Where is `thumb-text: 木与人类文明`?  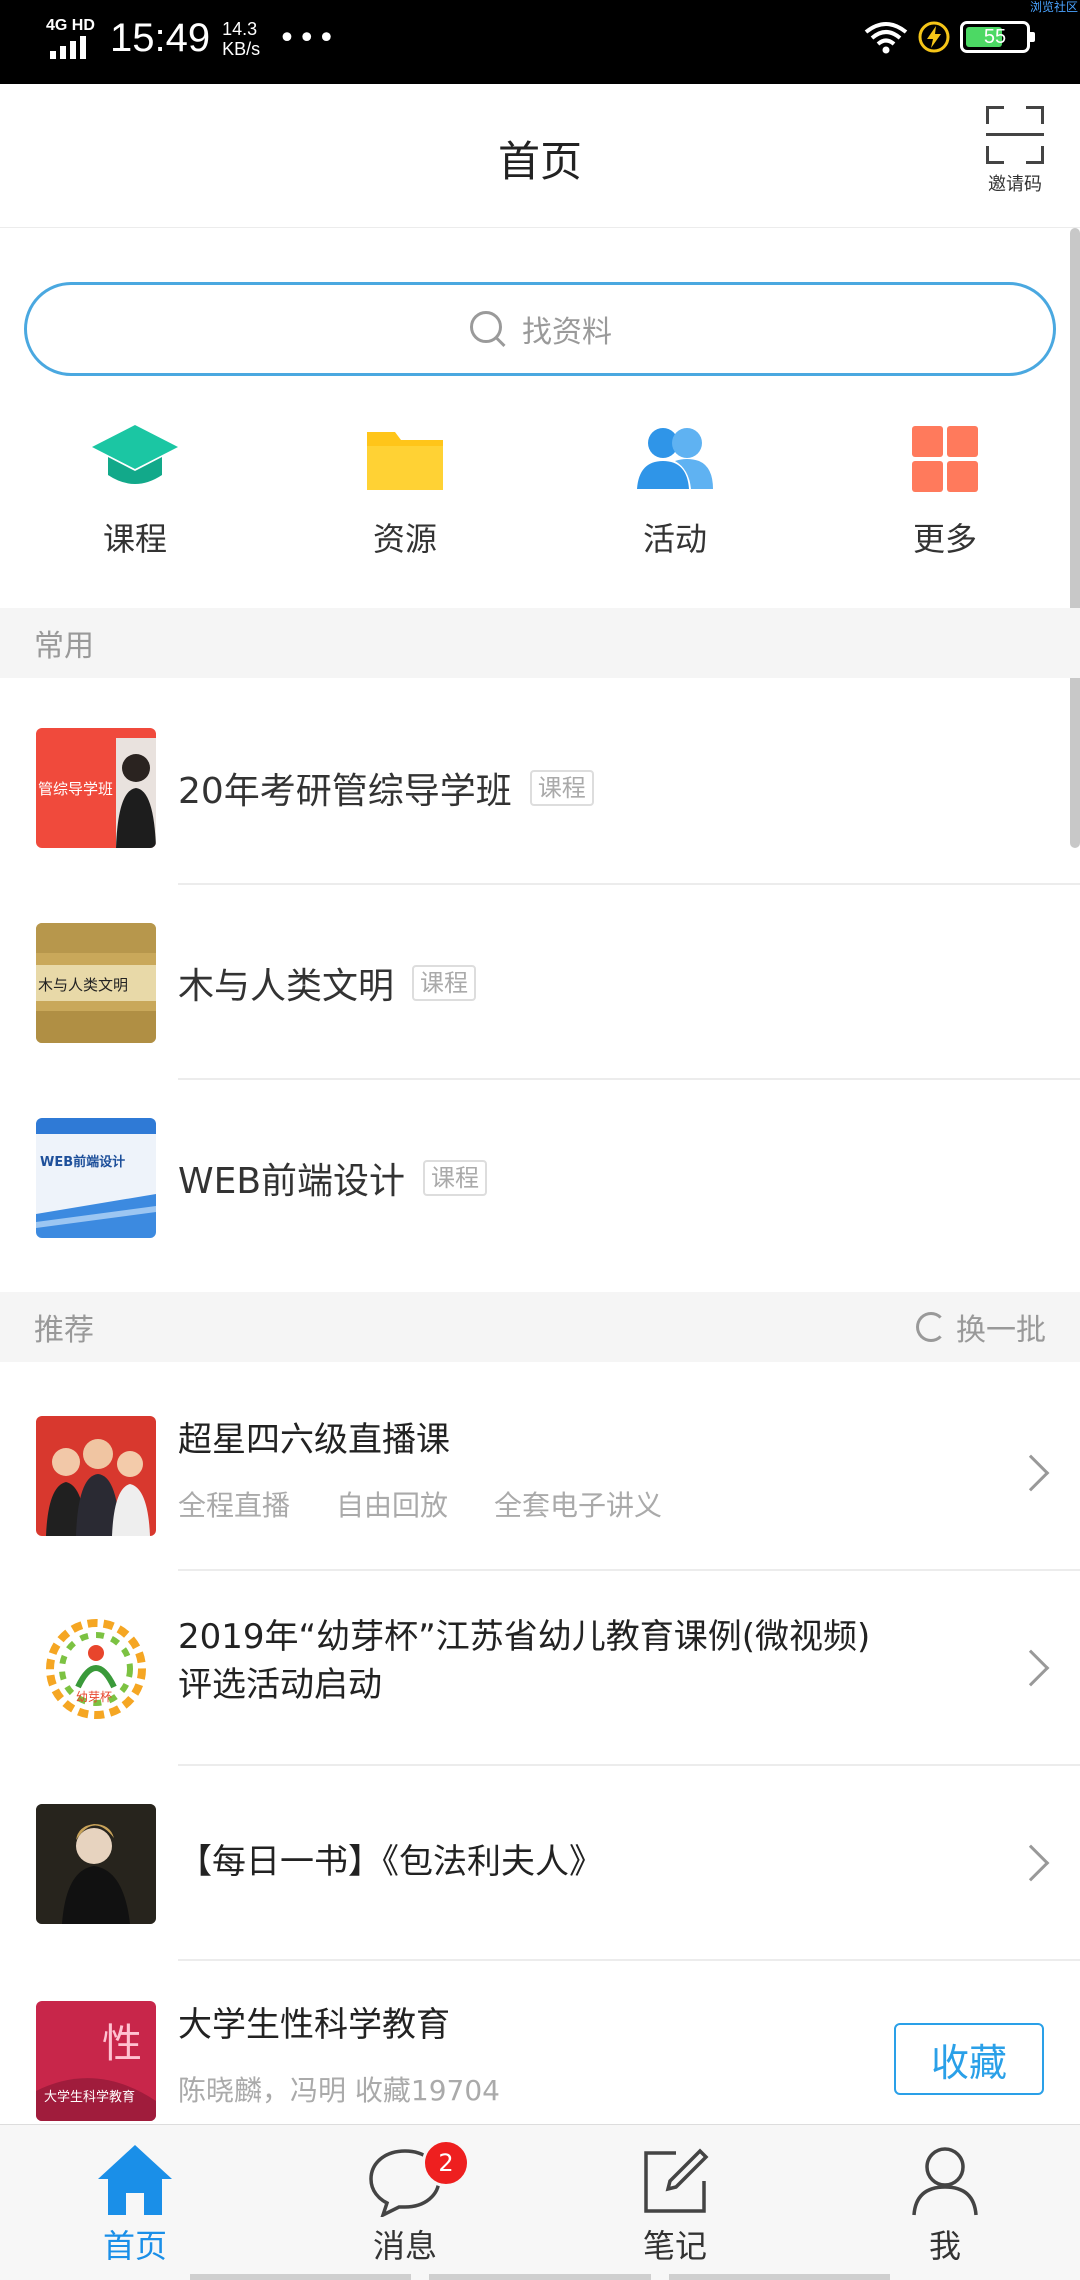 thumb-text: 木与人类文明 is located at coordinates (83, 985).